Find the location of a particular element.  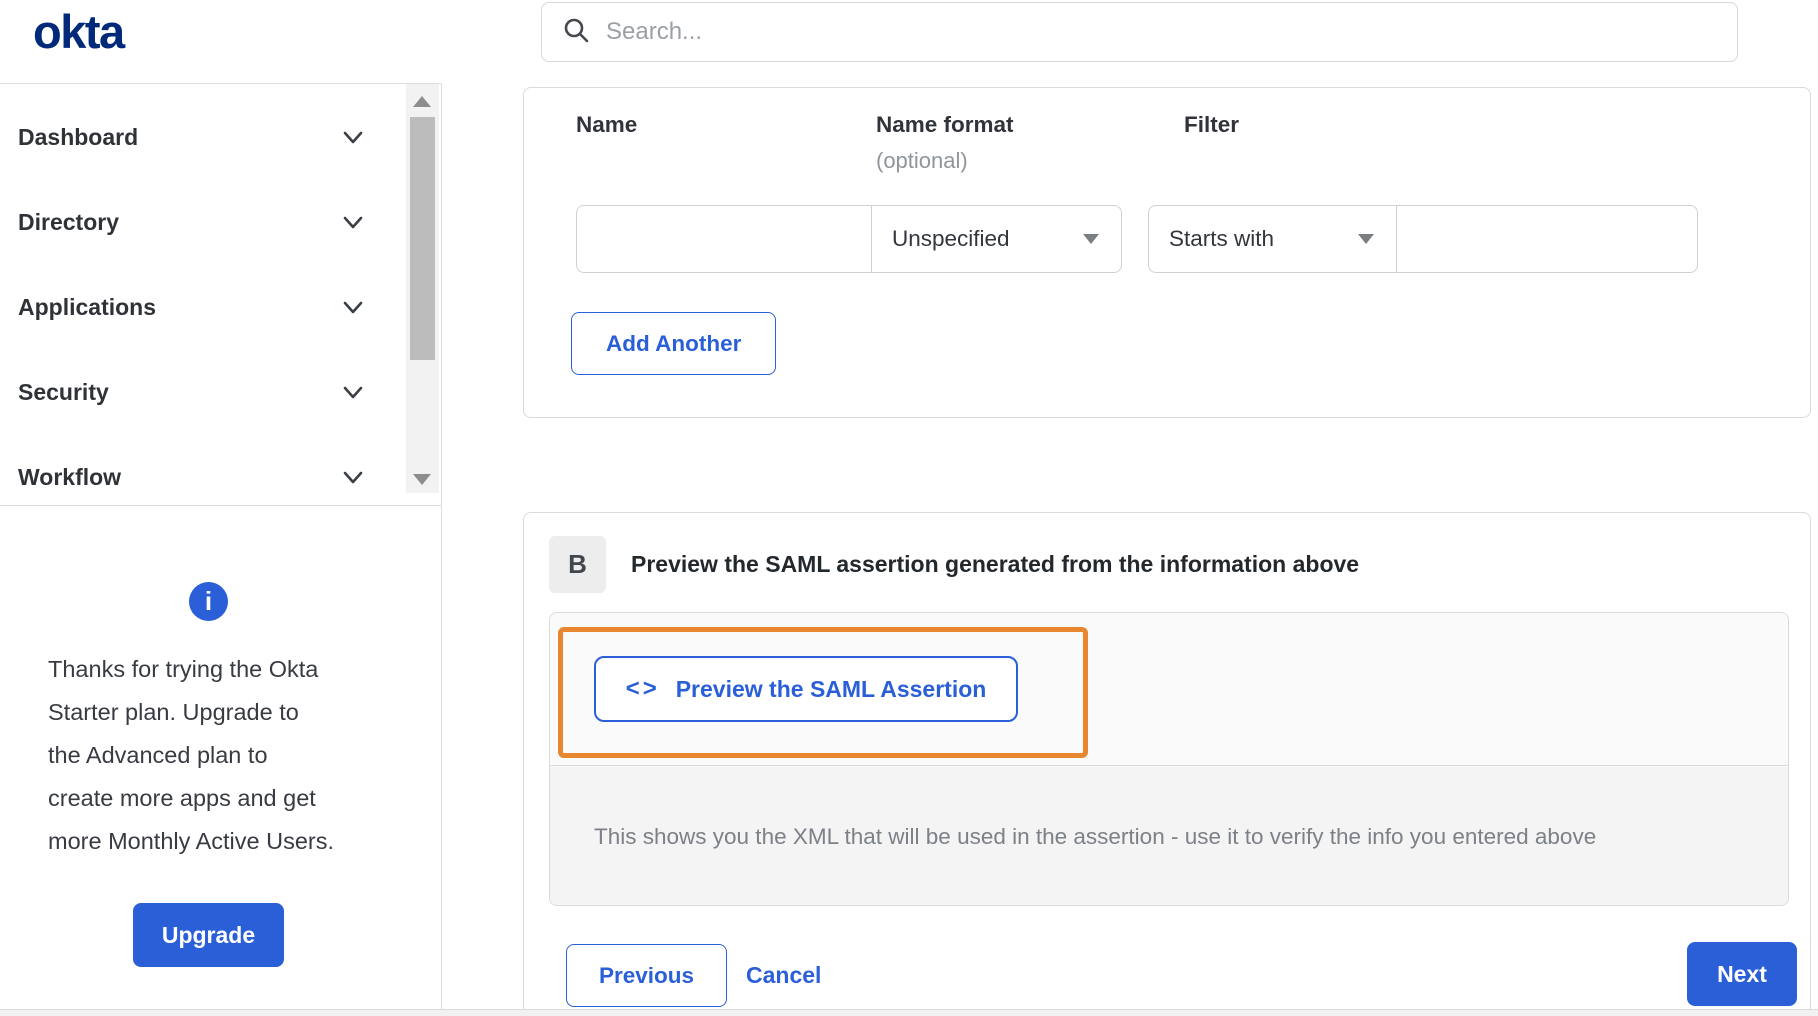

scrollbar-thumb is located at coordinates (422, 238).